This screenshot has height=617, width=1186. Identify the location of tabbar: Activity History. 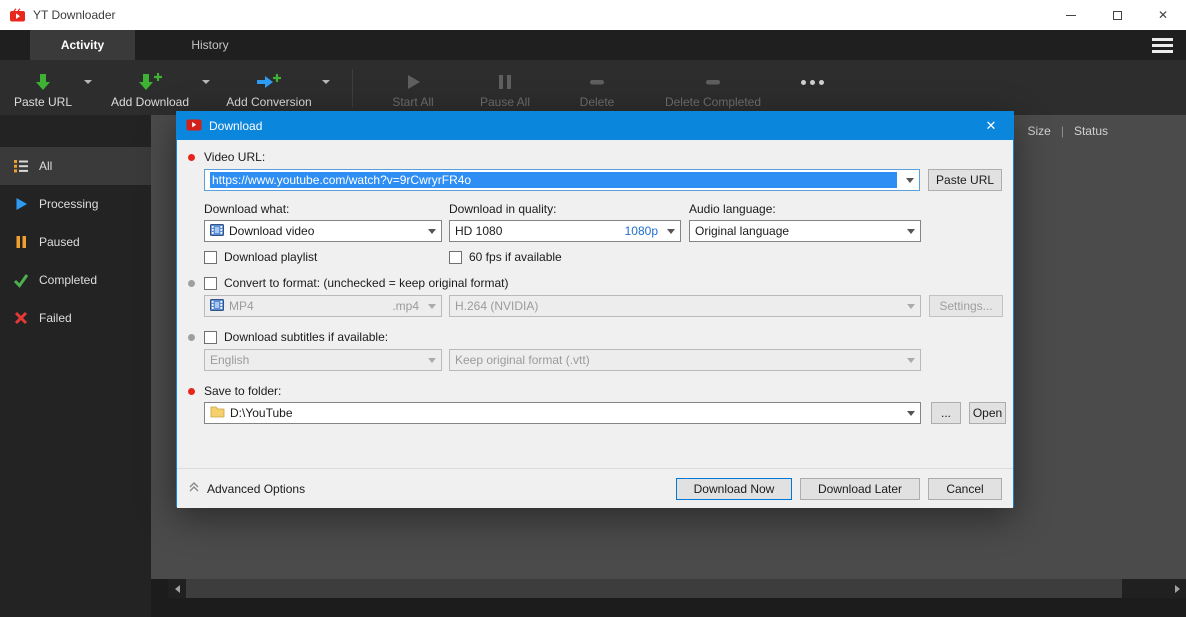
(593, 45).